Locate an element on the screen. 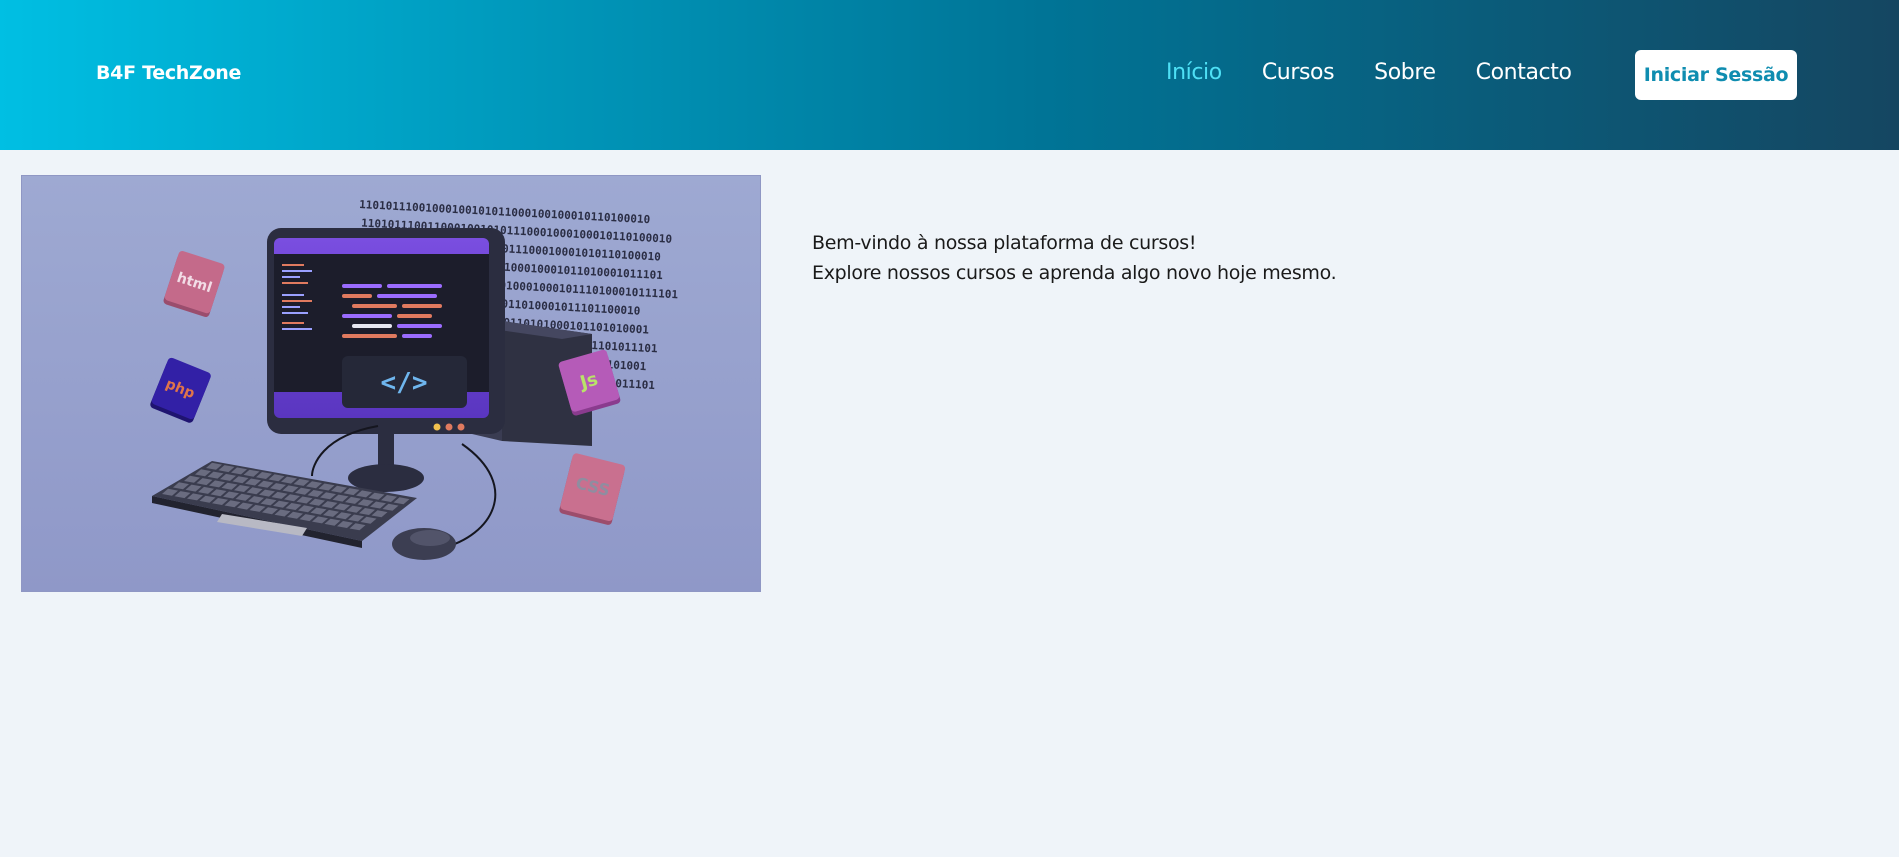  nav-link-contacto: Contacto is located at coordinates (1524, 72).